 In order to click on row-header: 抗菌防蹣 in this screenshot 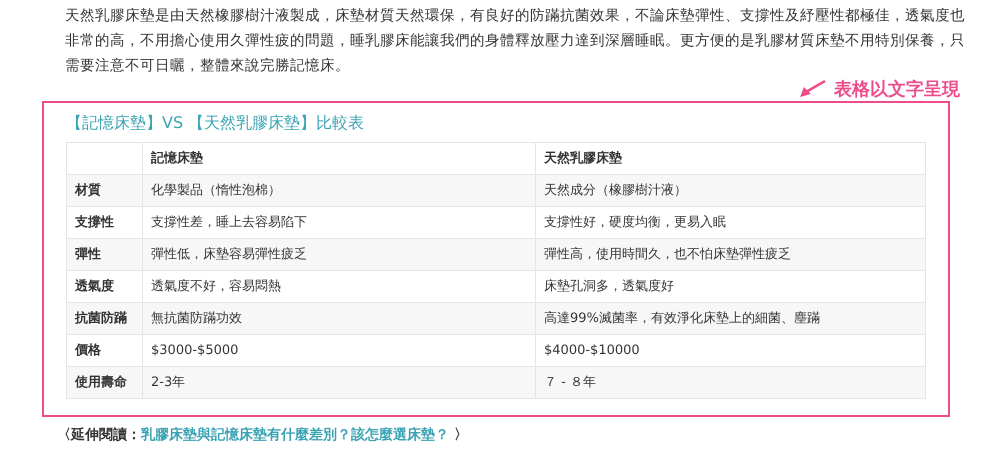, I will do `click(104, 318)`.